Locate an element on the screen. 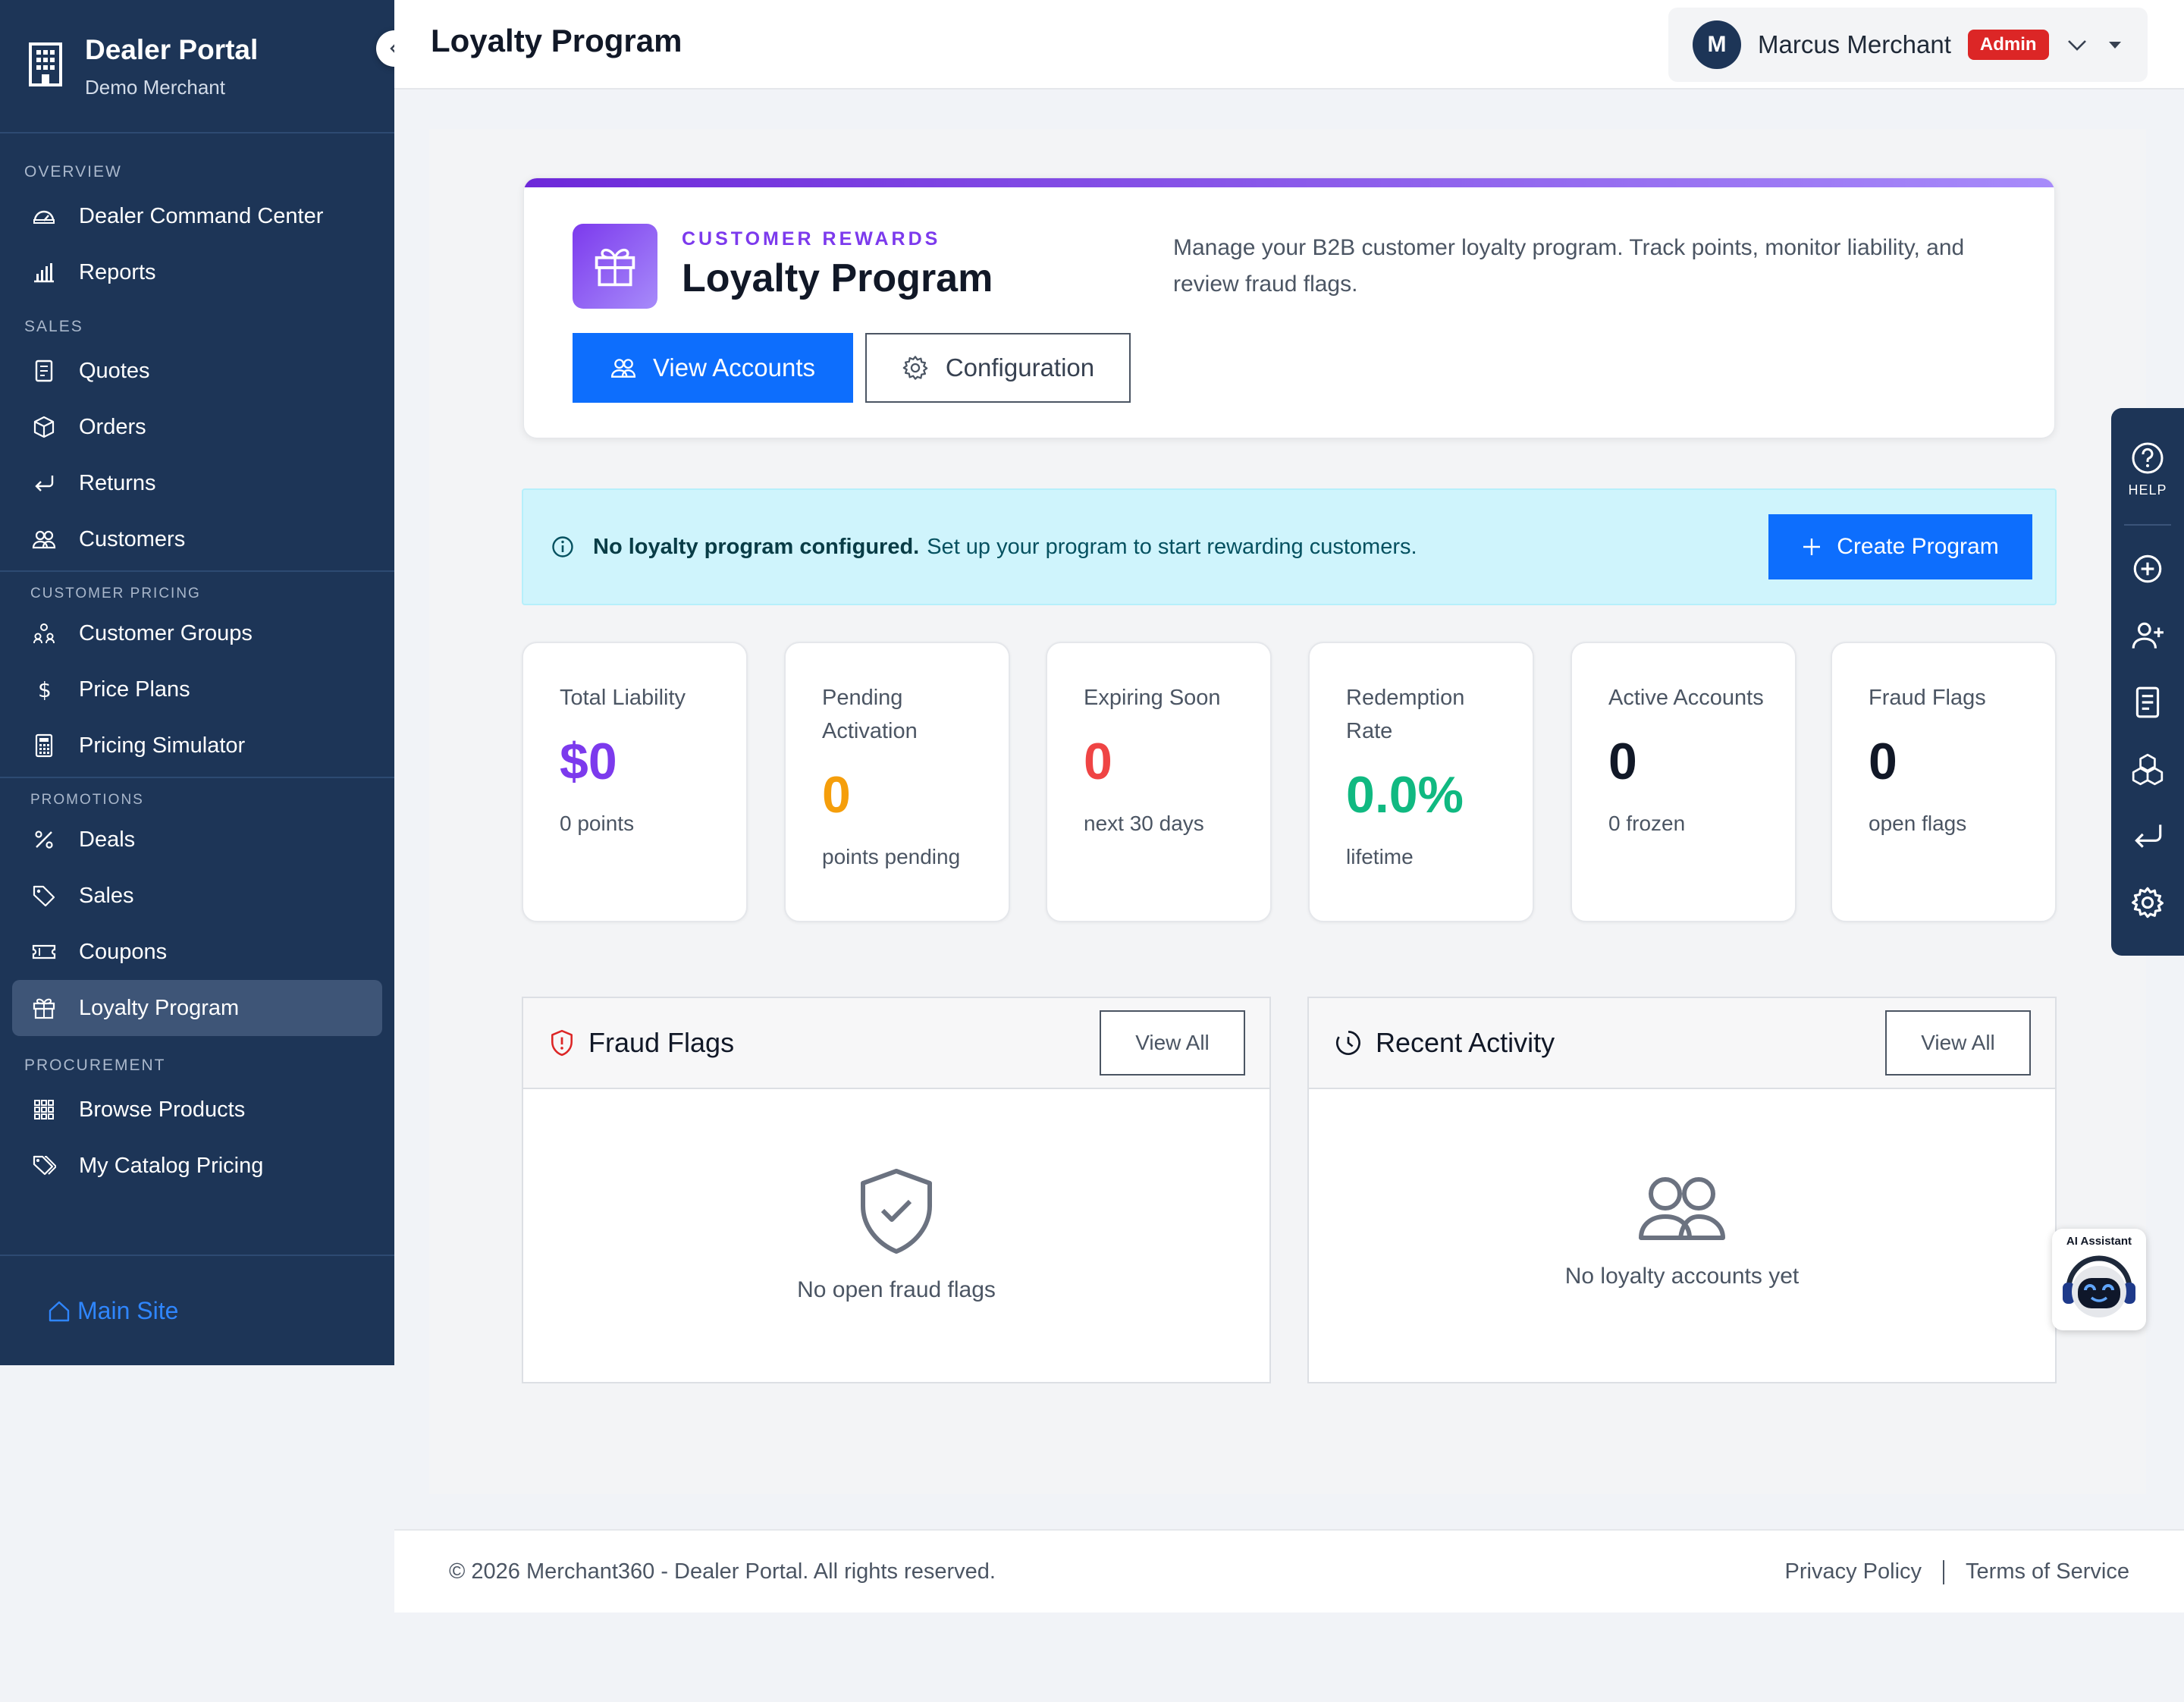  shield-alert-icon is located at coordinates (562, 1043).